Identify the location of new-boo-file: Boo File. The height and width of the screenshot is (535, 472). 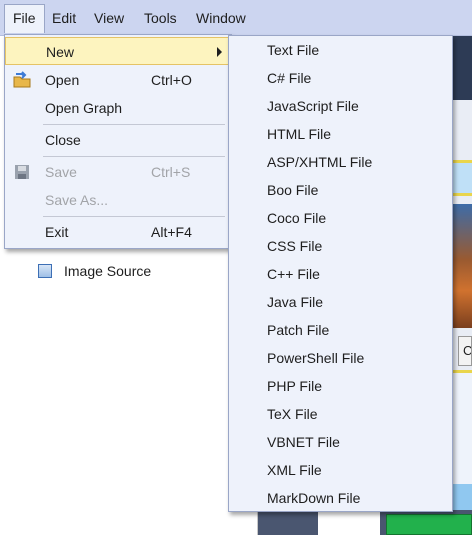
(292, 190).